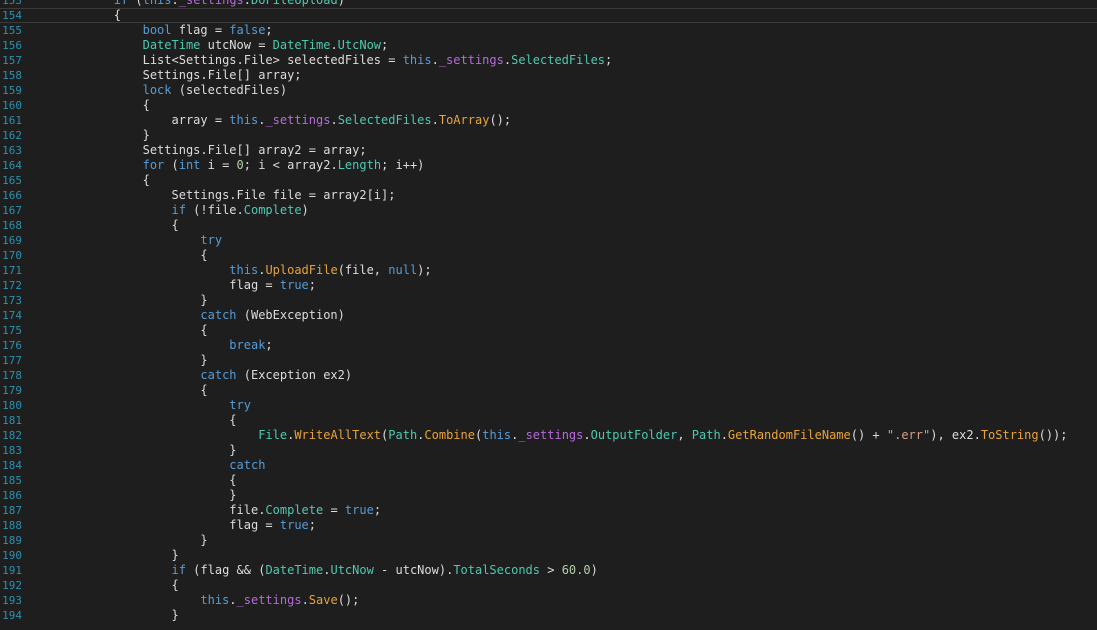 This screenshot has height=630, width=1097. Describe the element at coordinates (548, 75) in the screenshot. I see `code-line: 158 Settings.File[] array;` at that location.